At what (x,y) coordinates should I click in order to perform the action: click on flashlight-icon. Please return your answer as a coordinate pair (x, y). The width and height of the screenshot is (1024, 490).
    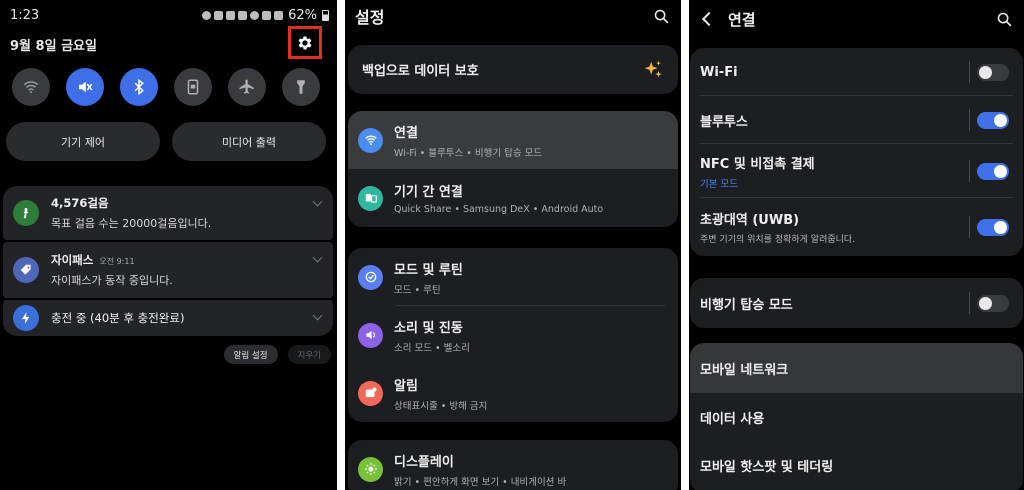
    Looking at the image, I should click on (301, 87).